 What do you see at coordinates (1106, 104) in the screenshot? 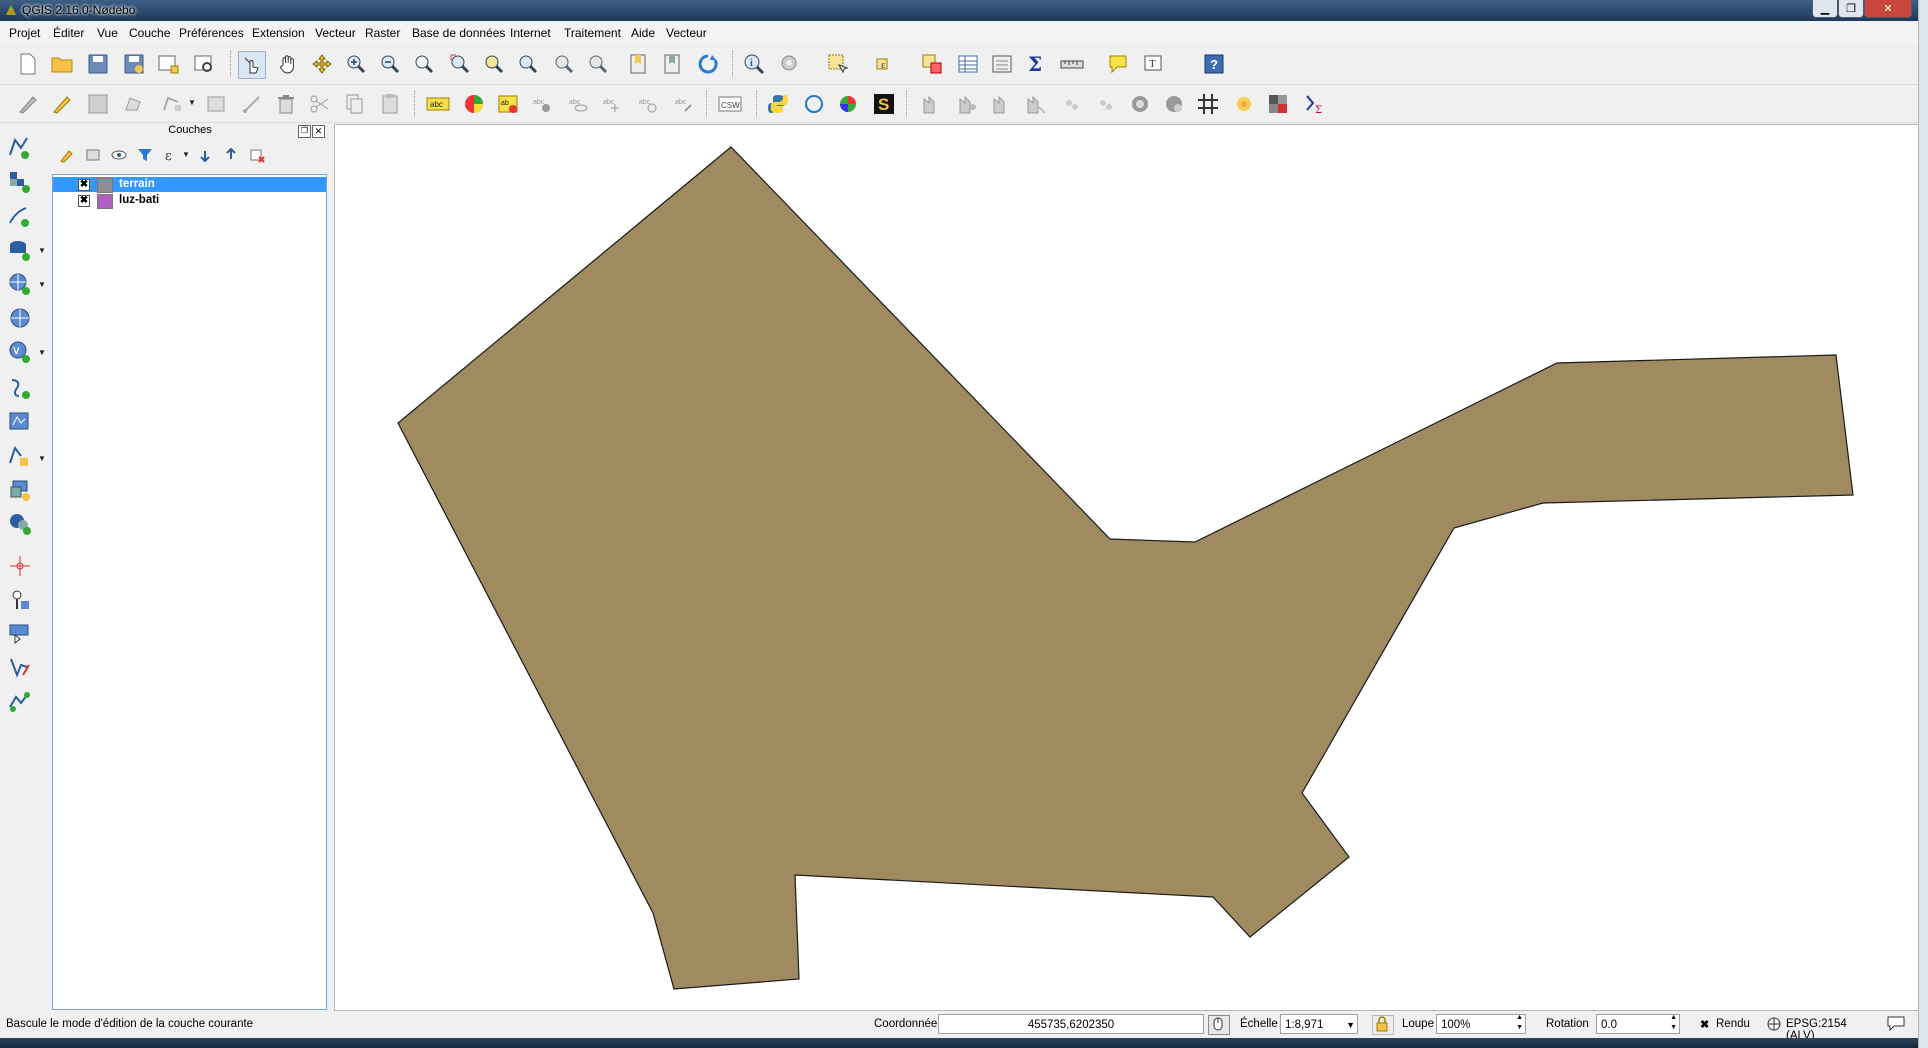
I see `processing-history-button` at bounding box center [1106, 104].